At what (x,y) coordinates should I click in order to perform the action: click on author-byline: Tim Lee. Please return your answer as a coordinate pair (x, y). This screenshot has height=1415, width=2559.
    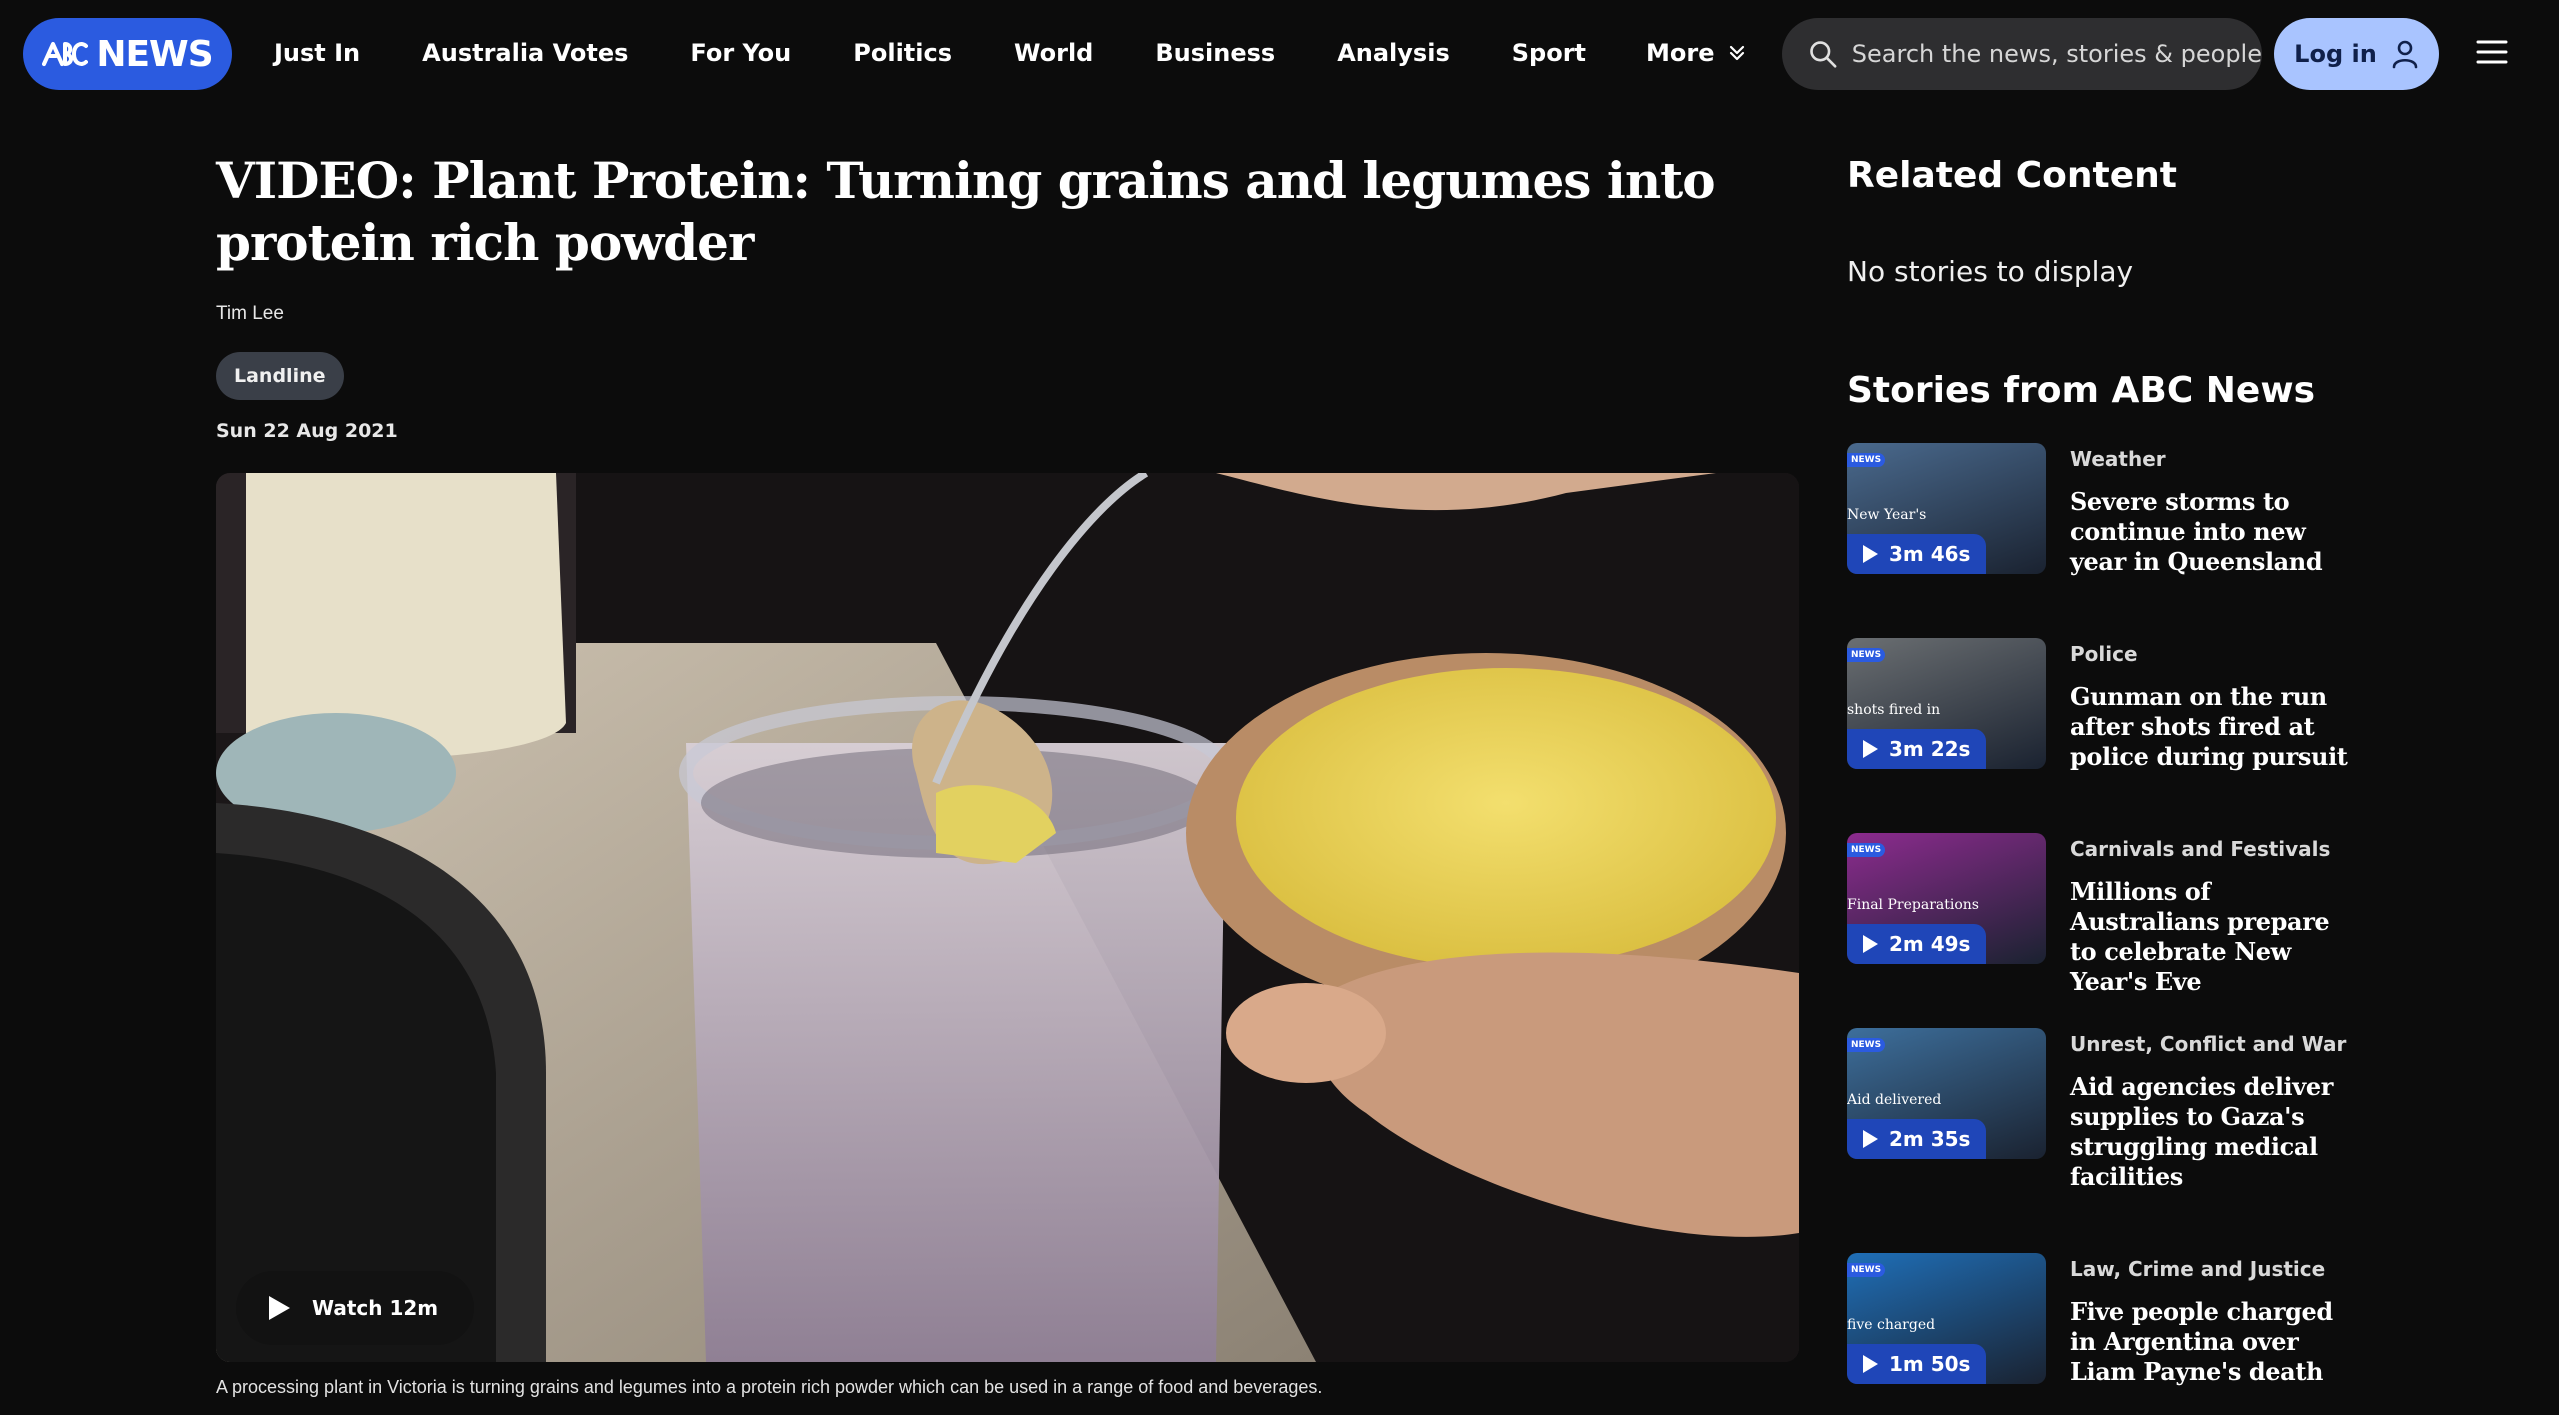
    Looking at the image, I should click on (250, 314).